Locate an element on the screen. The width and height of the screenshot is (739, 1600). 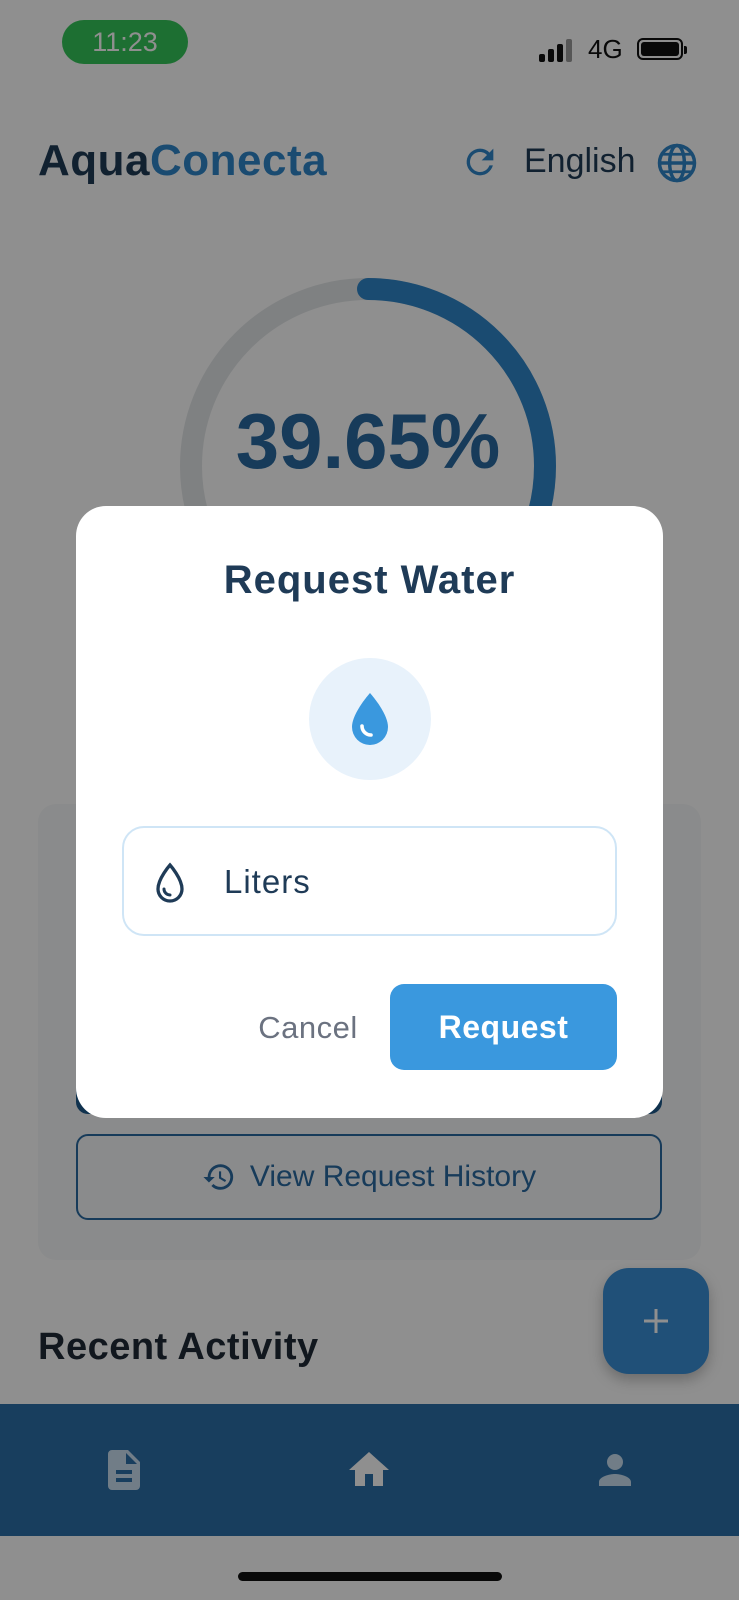
water-drop-outline-icon is located at coordinates (170, 882).